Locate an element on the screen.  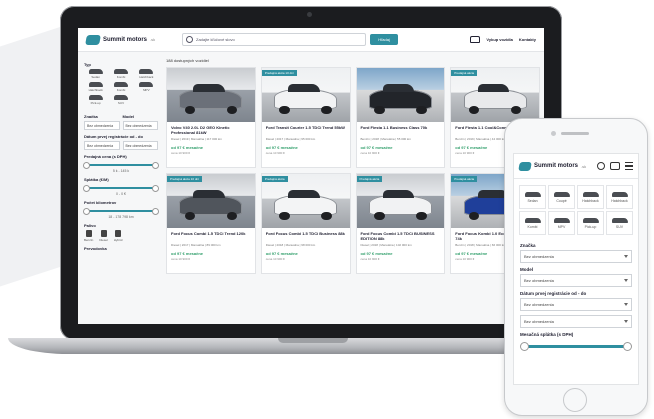
car-specs: Diesel | 2017 | Manuálna | 89 000 km is located at coordinates (196, 245).